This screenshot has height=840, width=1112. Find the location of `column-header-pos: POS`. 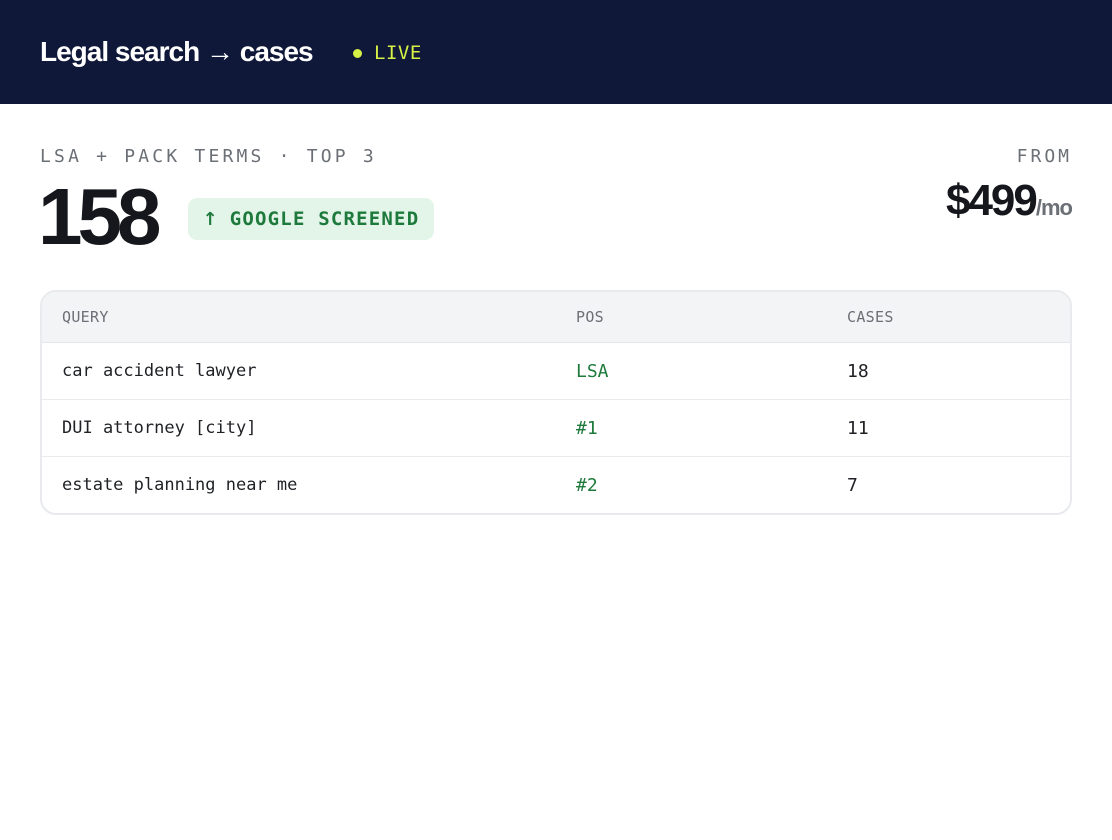

column-header-pos: POS is located at coordinates (590, 317).